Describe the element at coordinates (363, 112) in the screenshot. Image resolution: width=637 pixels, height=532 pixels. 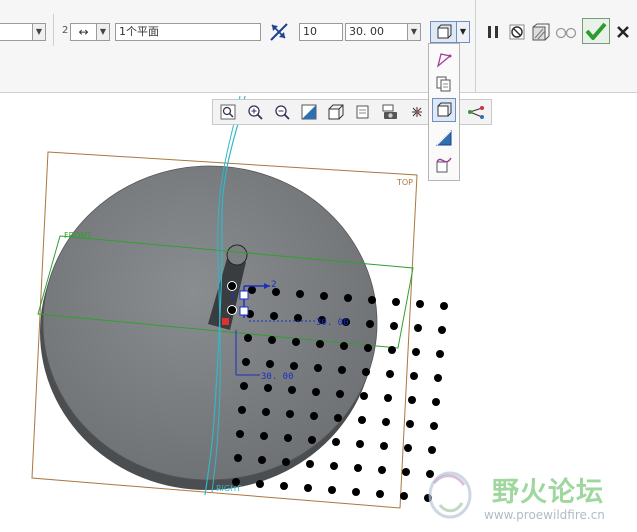
I see `saved-views-button` at that location.